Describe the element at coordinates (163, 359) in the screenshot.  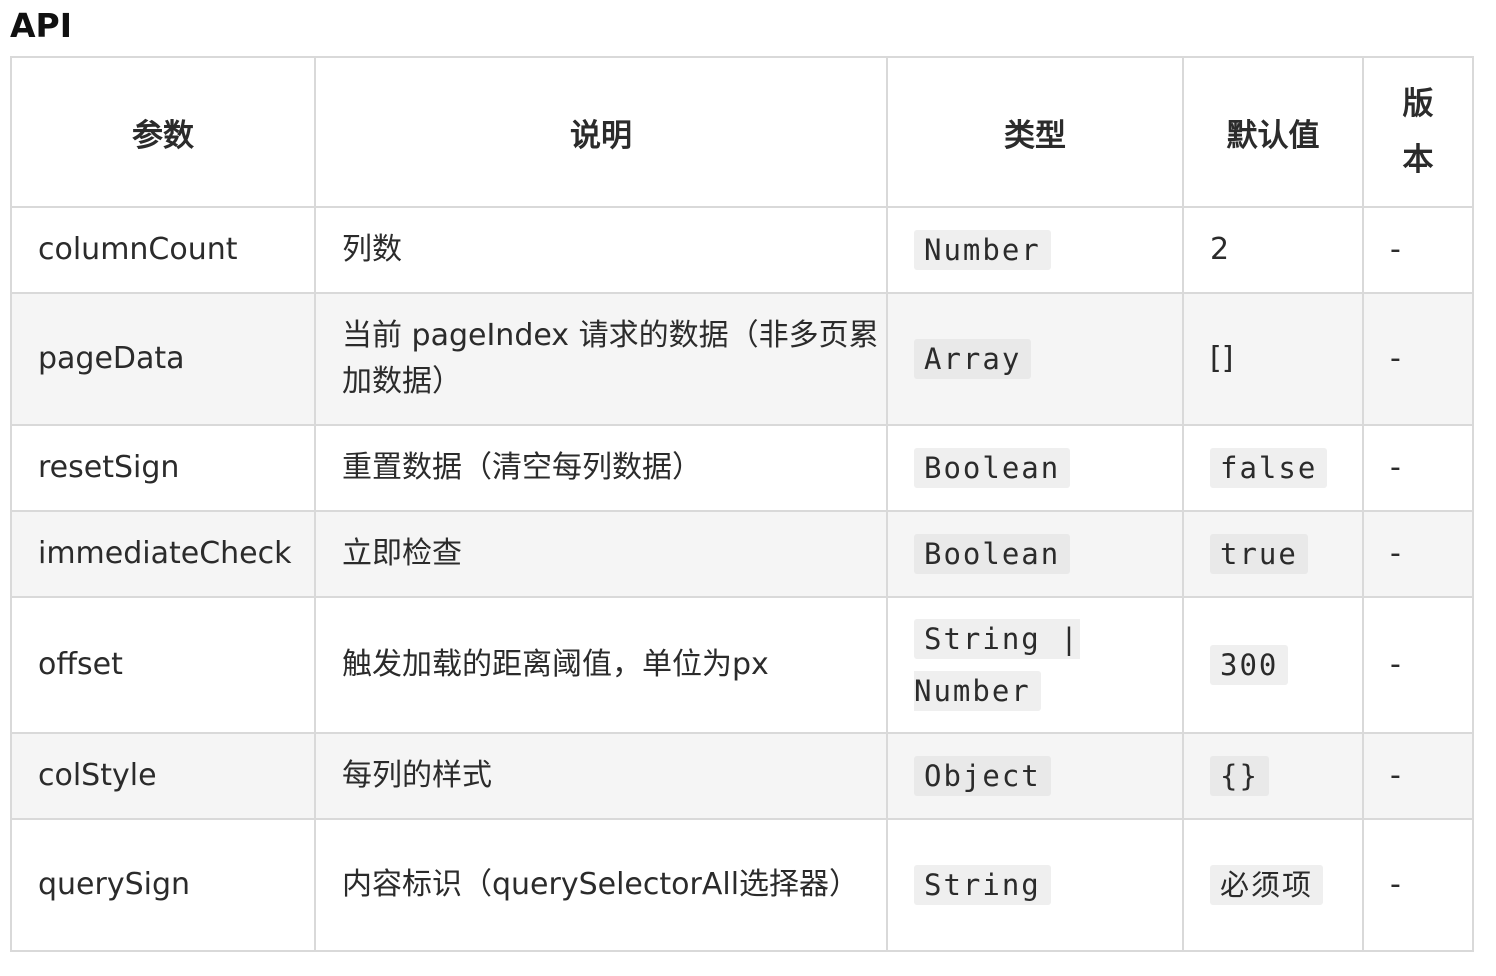
I see `param-name: pageData` at that location.